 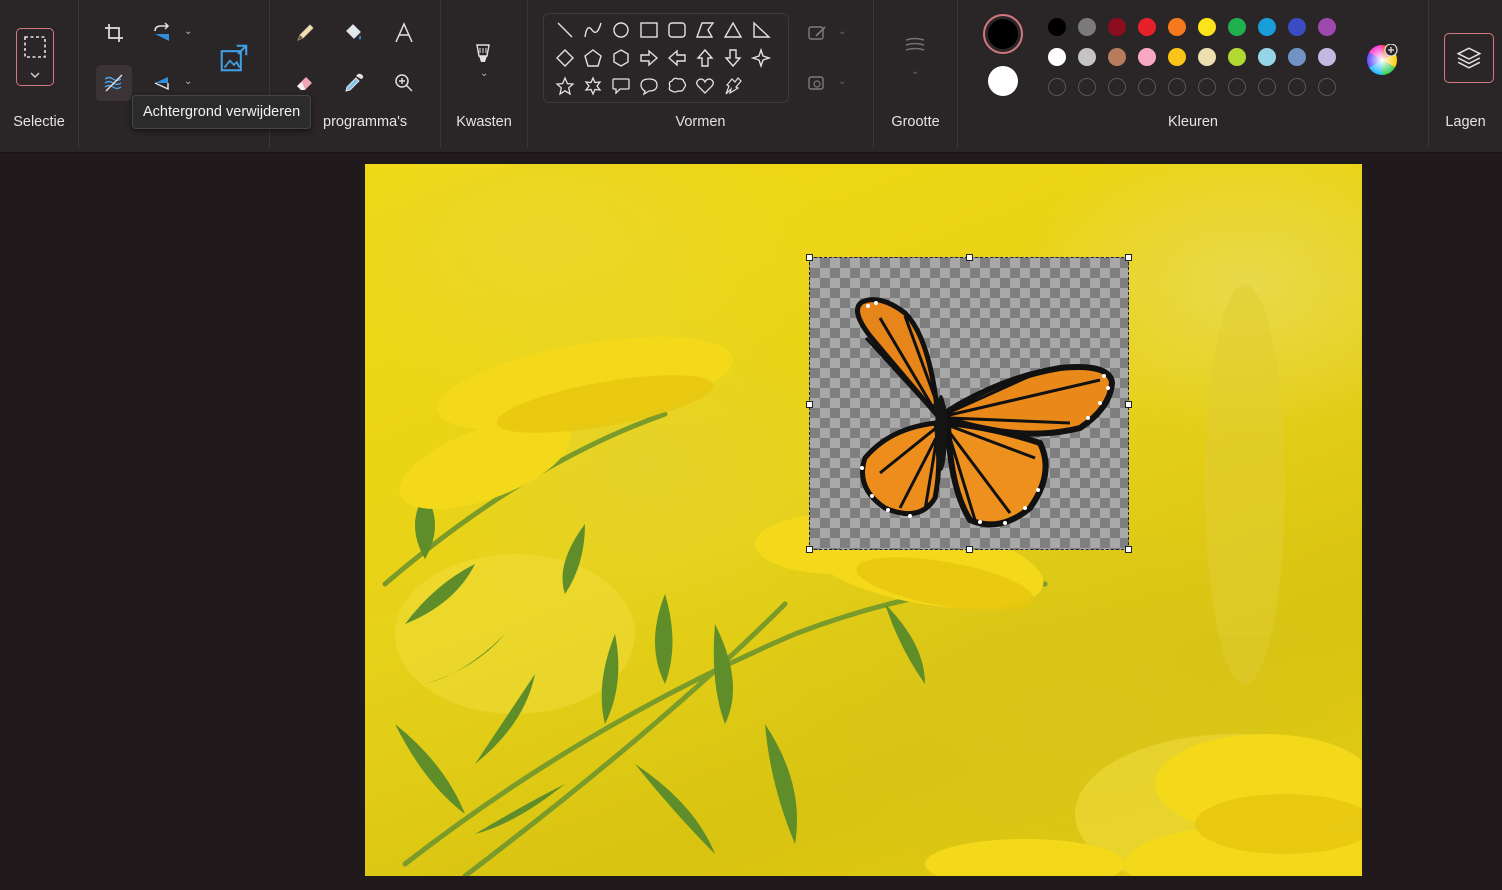 What do you see at coordinates (809, 404) in the screenshot?
I see `resize-handle-left` at bounding box center [809, 404].